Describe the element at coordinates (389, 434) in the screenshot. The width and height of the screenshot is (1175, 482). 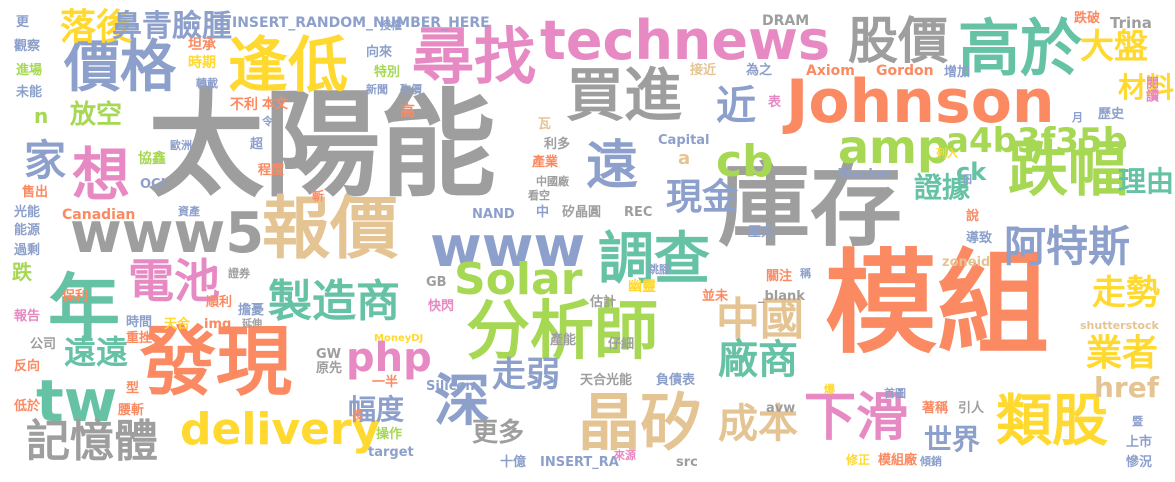
I see `cloud-word: 操作` at that location.